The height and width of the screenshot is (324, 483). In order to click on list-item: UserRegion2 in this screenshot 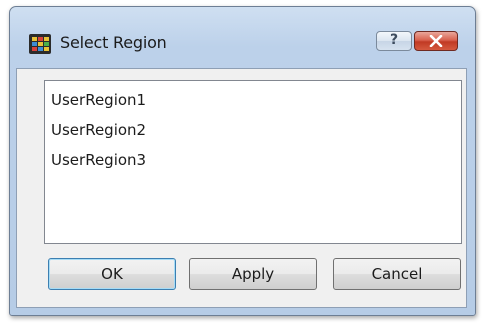, I will do `click(98, 130)`.